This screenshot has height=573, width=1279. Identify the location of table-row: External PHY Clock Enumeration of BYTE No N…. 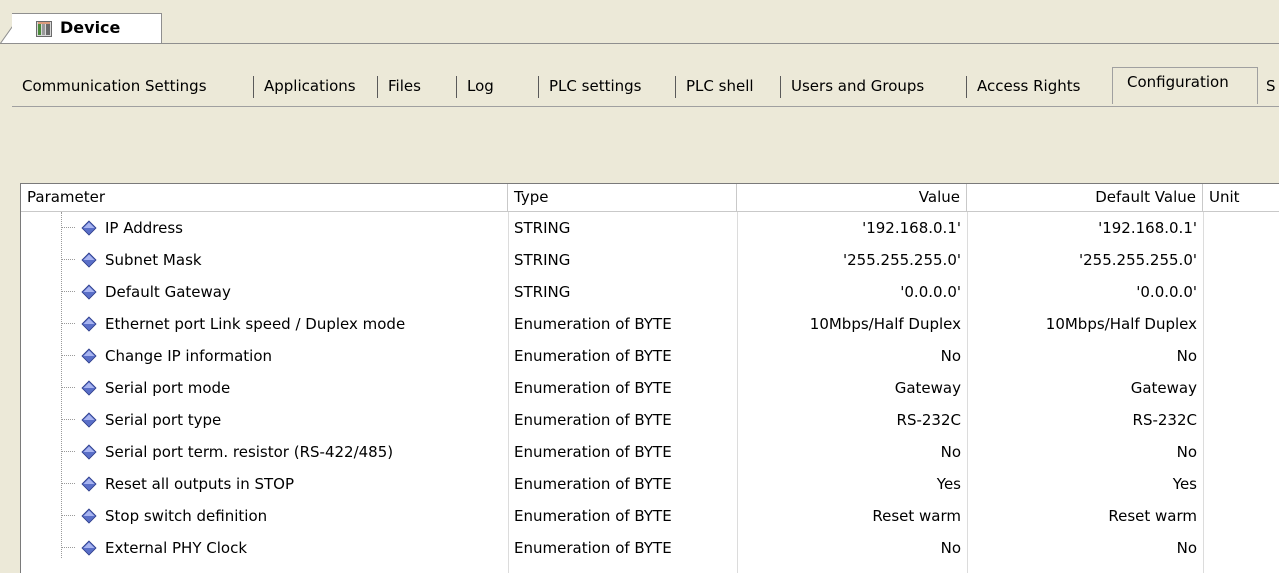
(650, 548).